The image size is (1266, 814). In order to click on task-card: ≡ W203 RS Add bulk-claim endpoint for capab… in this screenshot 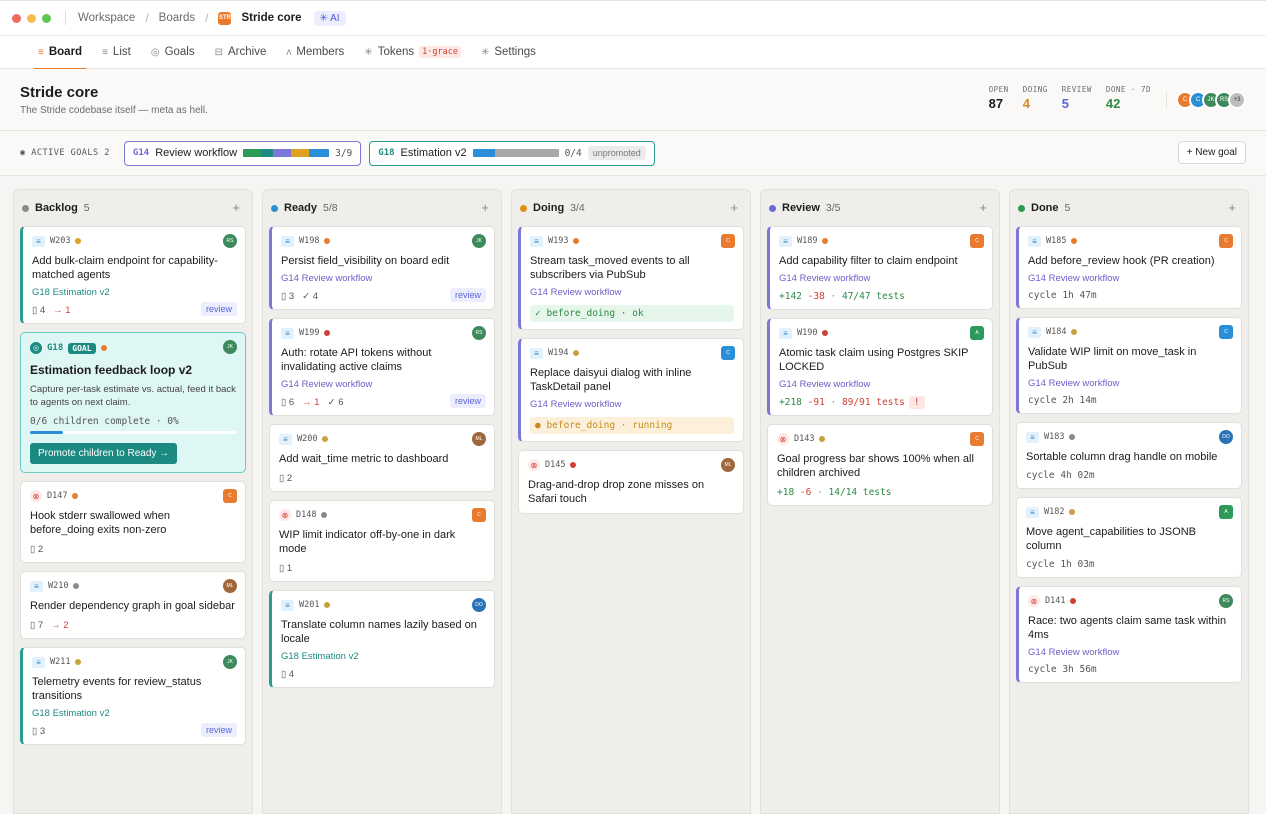, I will do `click(133, 275)`.